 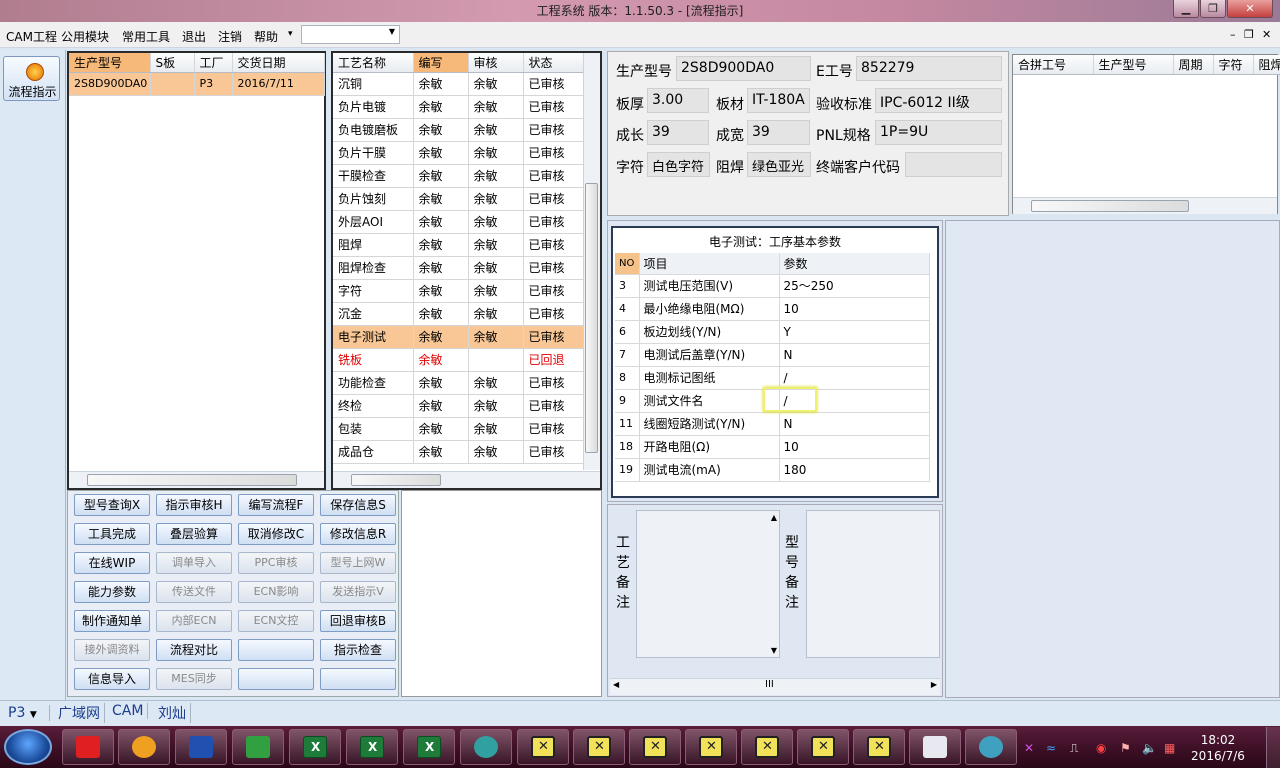 What do you see at coordinates (774, 650) in the screenshot?
I see `scroll-down-icon: ▼` at bounding box center [774, 650].